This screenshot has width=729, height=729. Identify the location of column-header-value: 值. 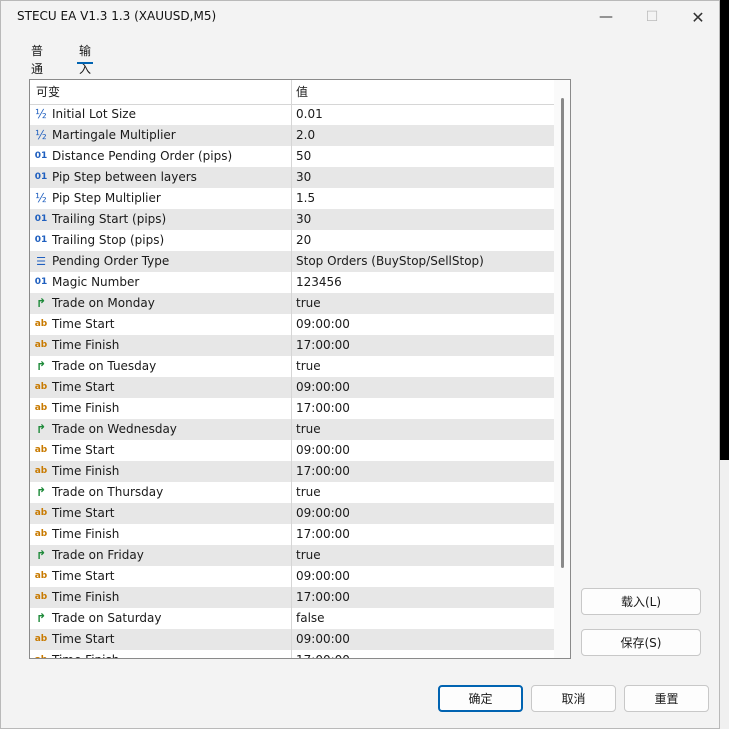
(302, 92).